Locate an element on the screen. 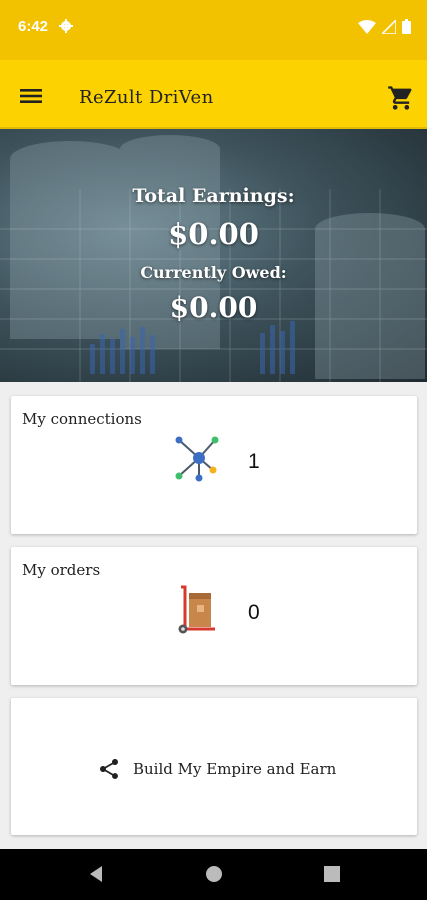 This screenshot has height=900, width=427. total-earnings-value: $0.00 is located at coordinates (213, 234).